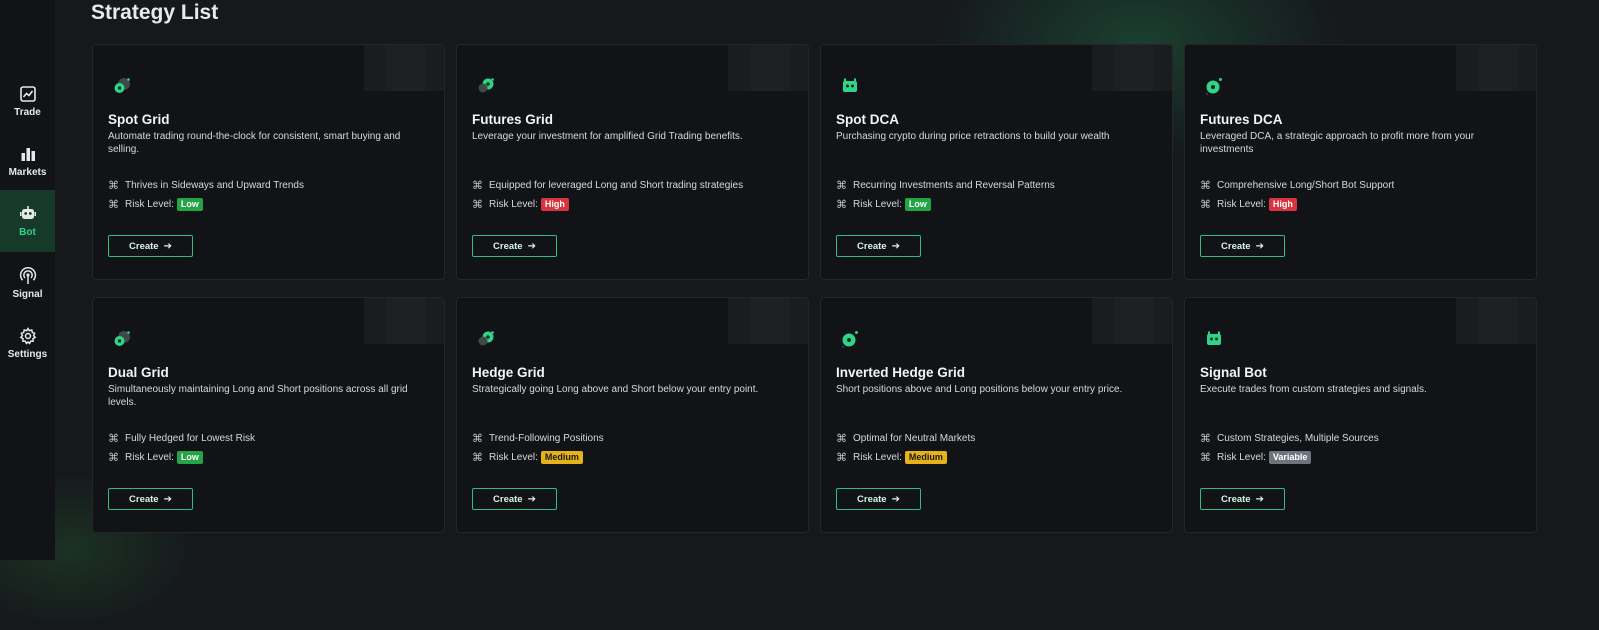 The image size is (1599, 630). I want to click on strategy-title: Futures DCA, so click(1241, 119).